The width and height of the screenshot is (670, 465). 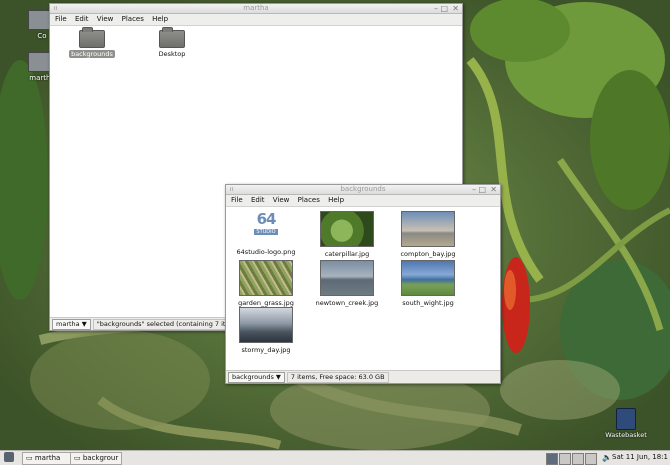 What do you see at coordinates (100, 458) in the screenshot?
I see `taskbar-label: backgrour` at bounding box center [100, 458].